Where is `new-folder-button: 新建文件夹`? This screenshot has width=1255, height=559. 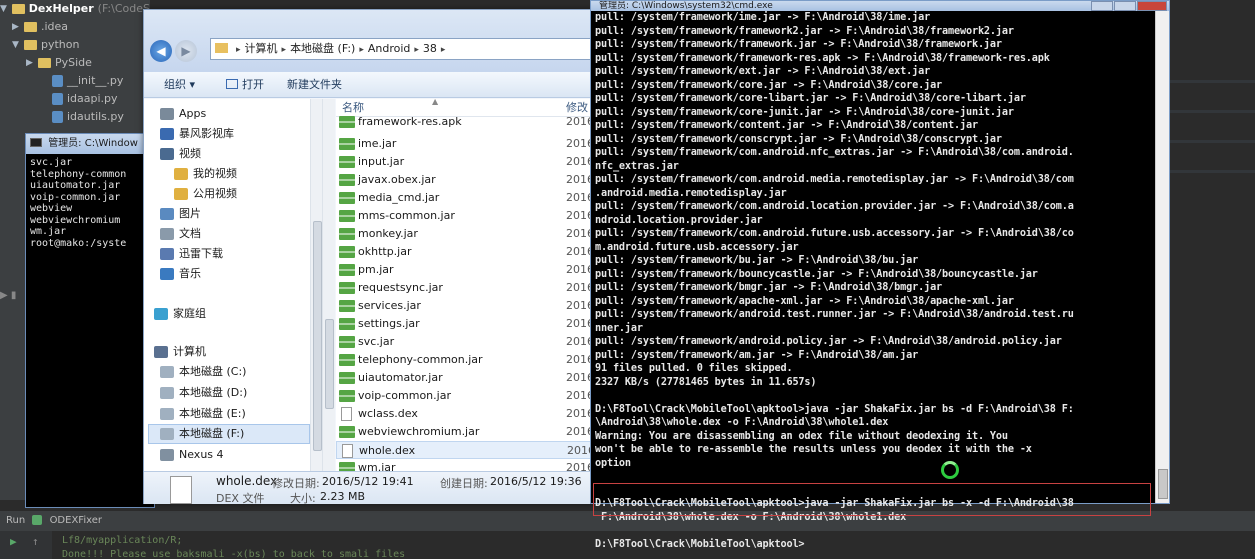 new-folder-button: 新建文件夹 is located at coordinates (314, 85).